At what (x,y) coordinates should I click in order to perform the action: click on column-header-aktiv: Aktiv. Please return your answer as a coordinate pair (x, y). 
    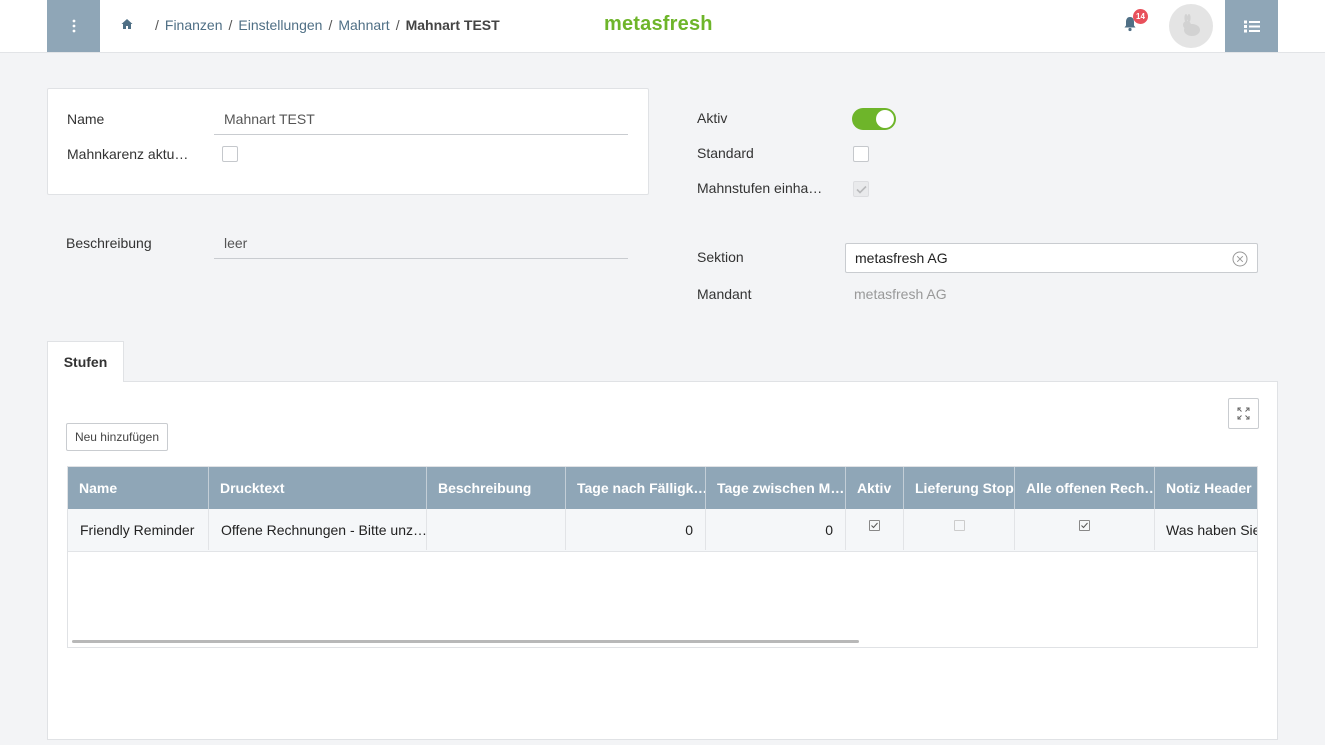
    Looking at the image, I should click on (875, 488).